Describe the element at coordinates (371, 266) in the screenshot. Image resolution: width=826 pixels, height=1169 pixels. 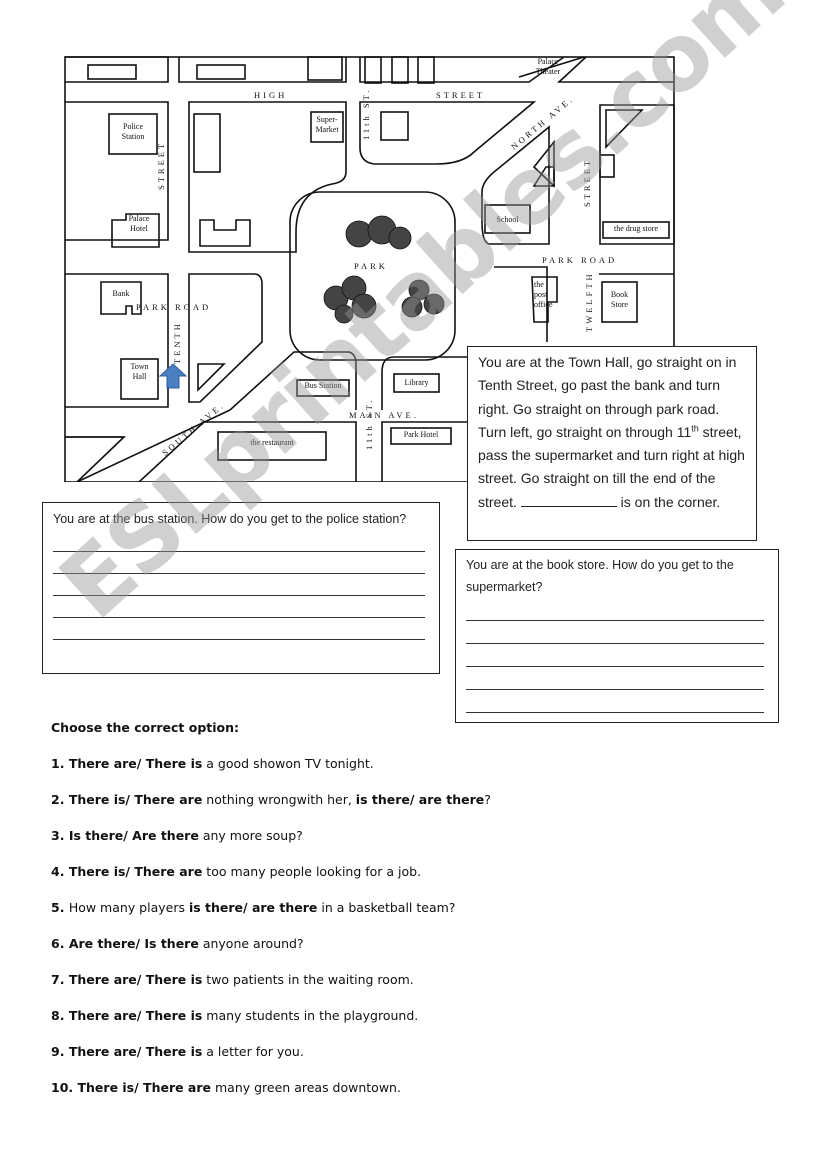
I see `street-label-park: PARK` at that location.